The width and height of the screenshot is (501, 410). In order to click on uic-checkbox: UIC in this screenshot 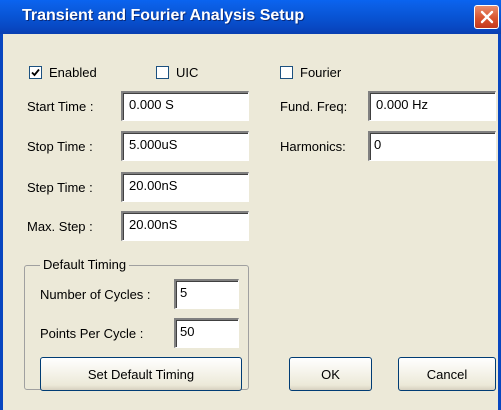, I will do `click(177, 72)`.